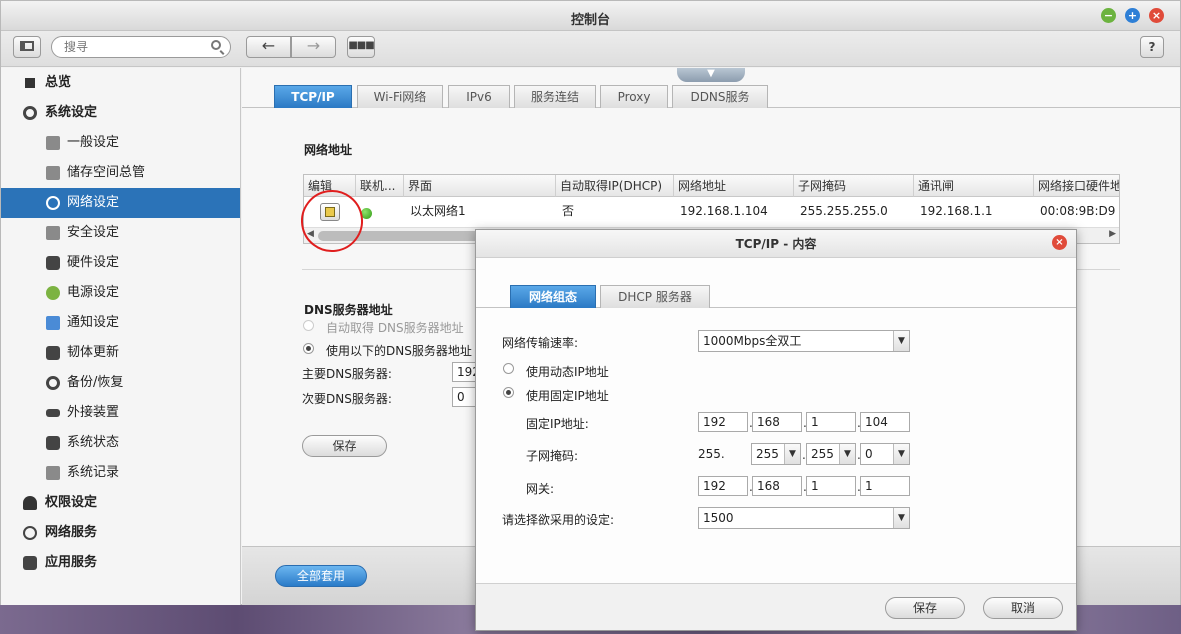 This screenshot has height=634, width=1181. I want to click on sidebar-item-firmware: 韧体更新, so click(120, 353).